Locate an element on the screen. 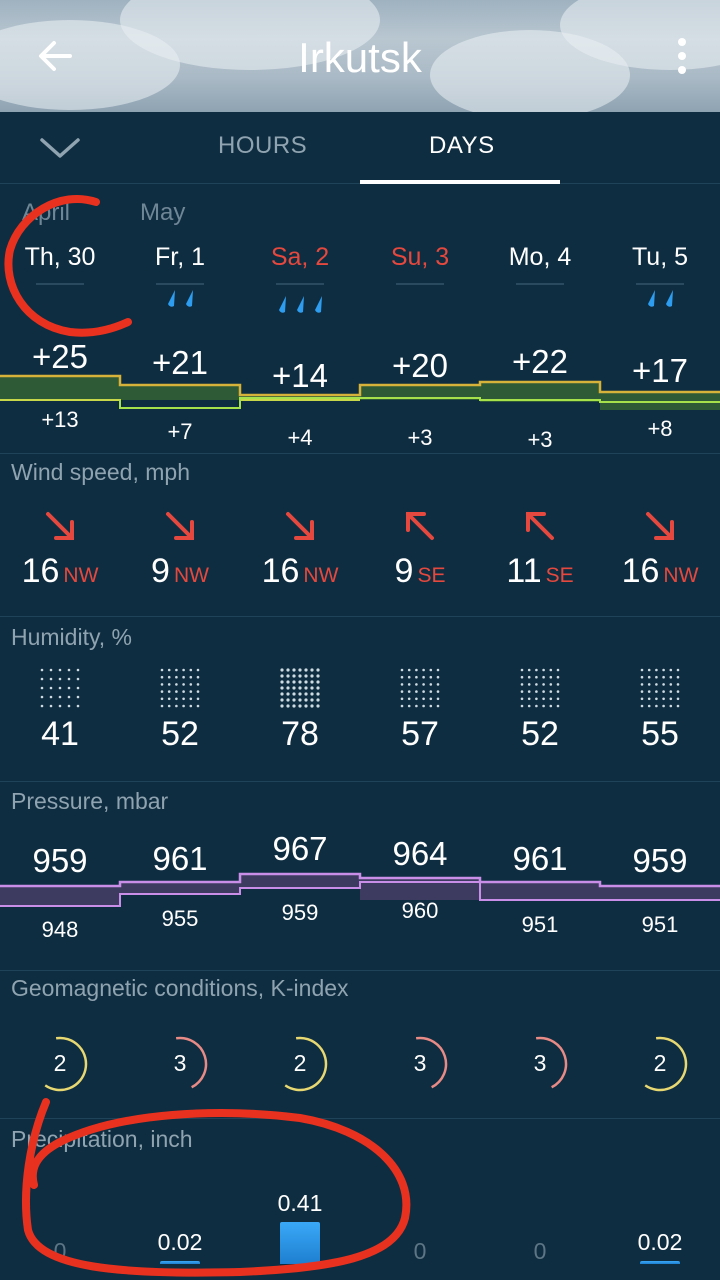 The image size is (720, 1280). more-vertical-icon is located at coordinates (682, 42).